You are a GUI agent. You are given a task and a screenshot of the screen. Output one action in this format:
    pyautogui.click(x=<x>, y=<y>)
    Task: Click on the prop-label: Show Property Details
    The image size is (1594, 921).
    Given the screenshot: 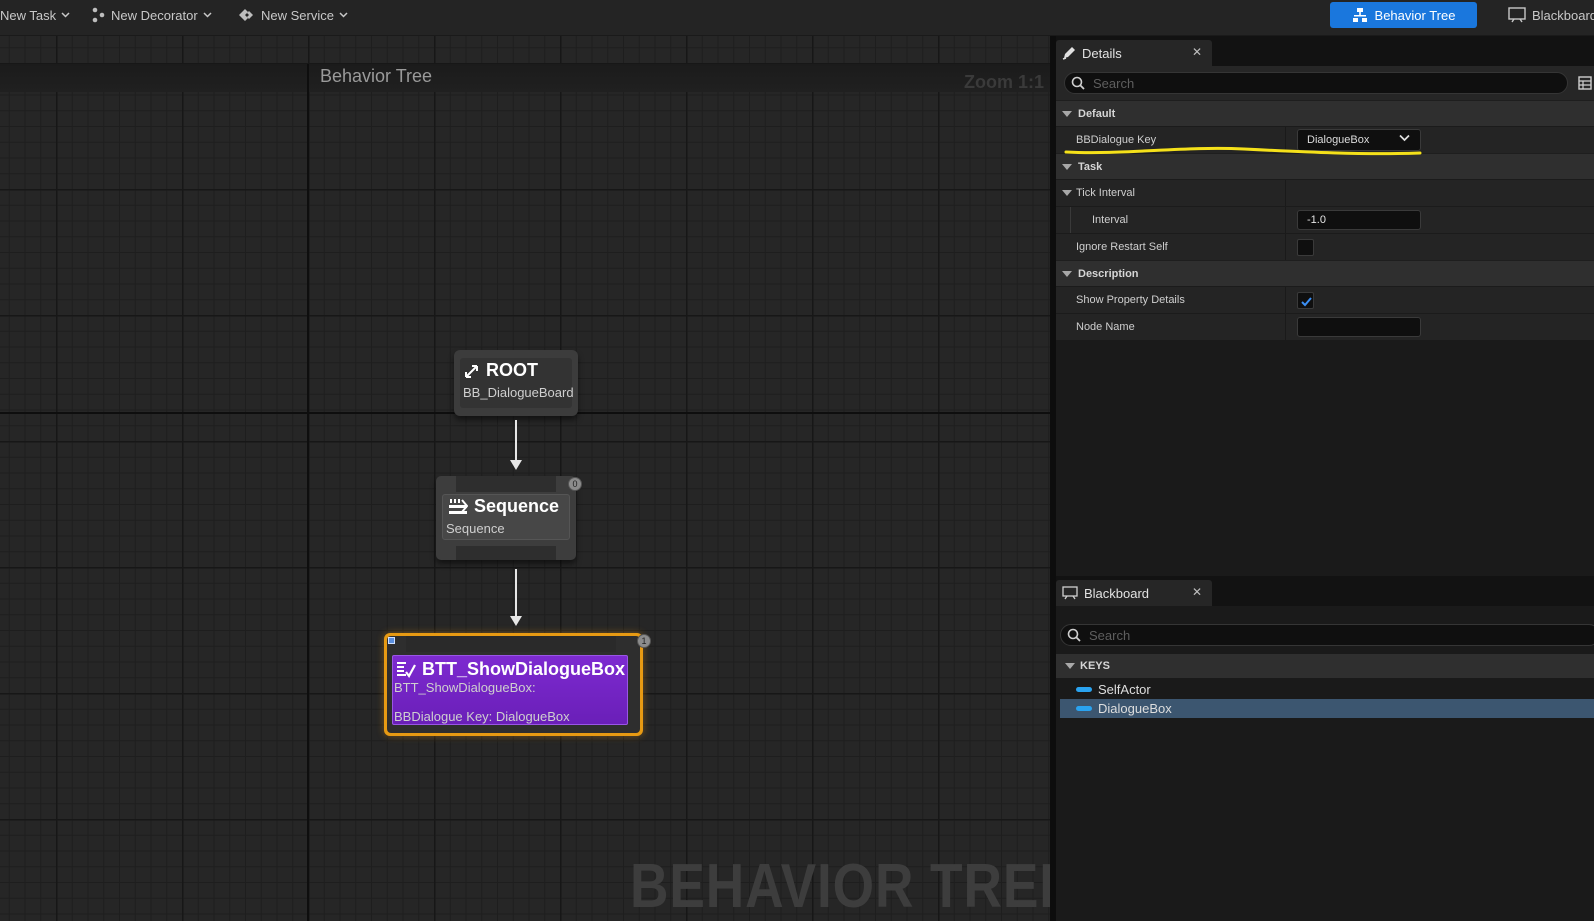 What is the action you would take?
    pyautogui.click(x=1130, y=300)
    